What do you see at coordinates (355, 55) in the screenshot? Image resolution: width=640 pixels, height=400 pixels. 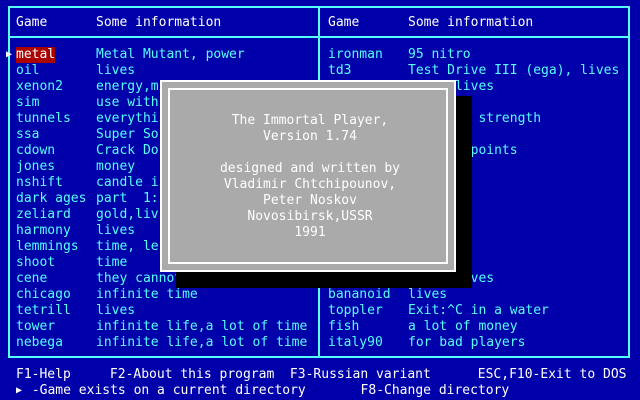 I see `right-game-name: ironman` at bounding box center [355, 55].